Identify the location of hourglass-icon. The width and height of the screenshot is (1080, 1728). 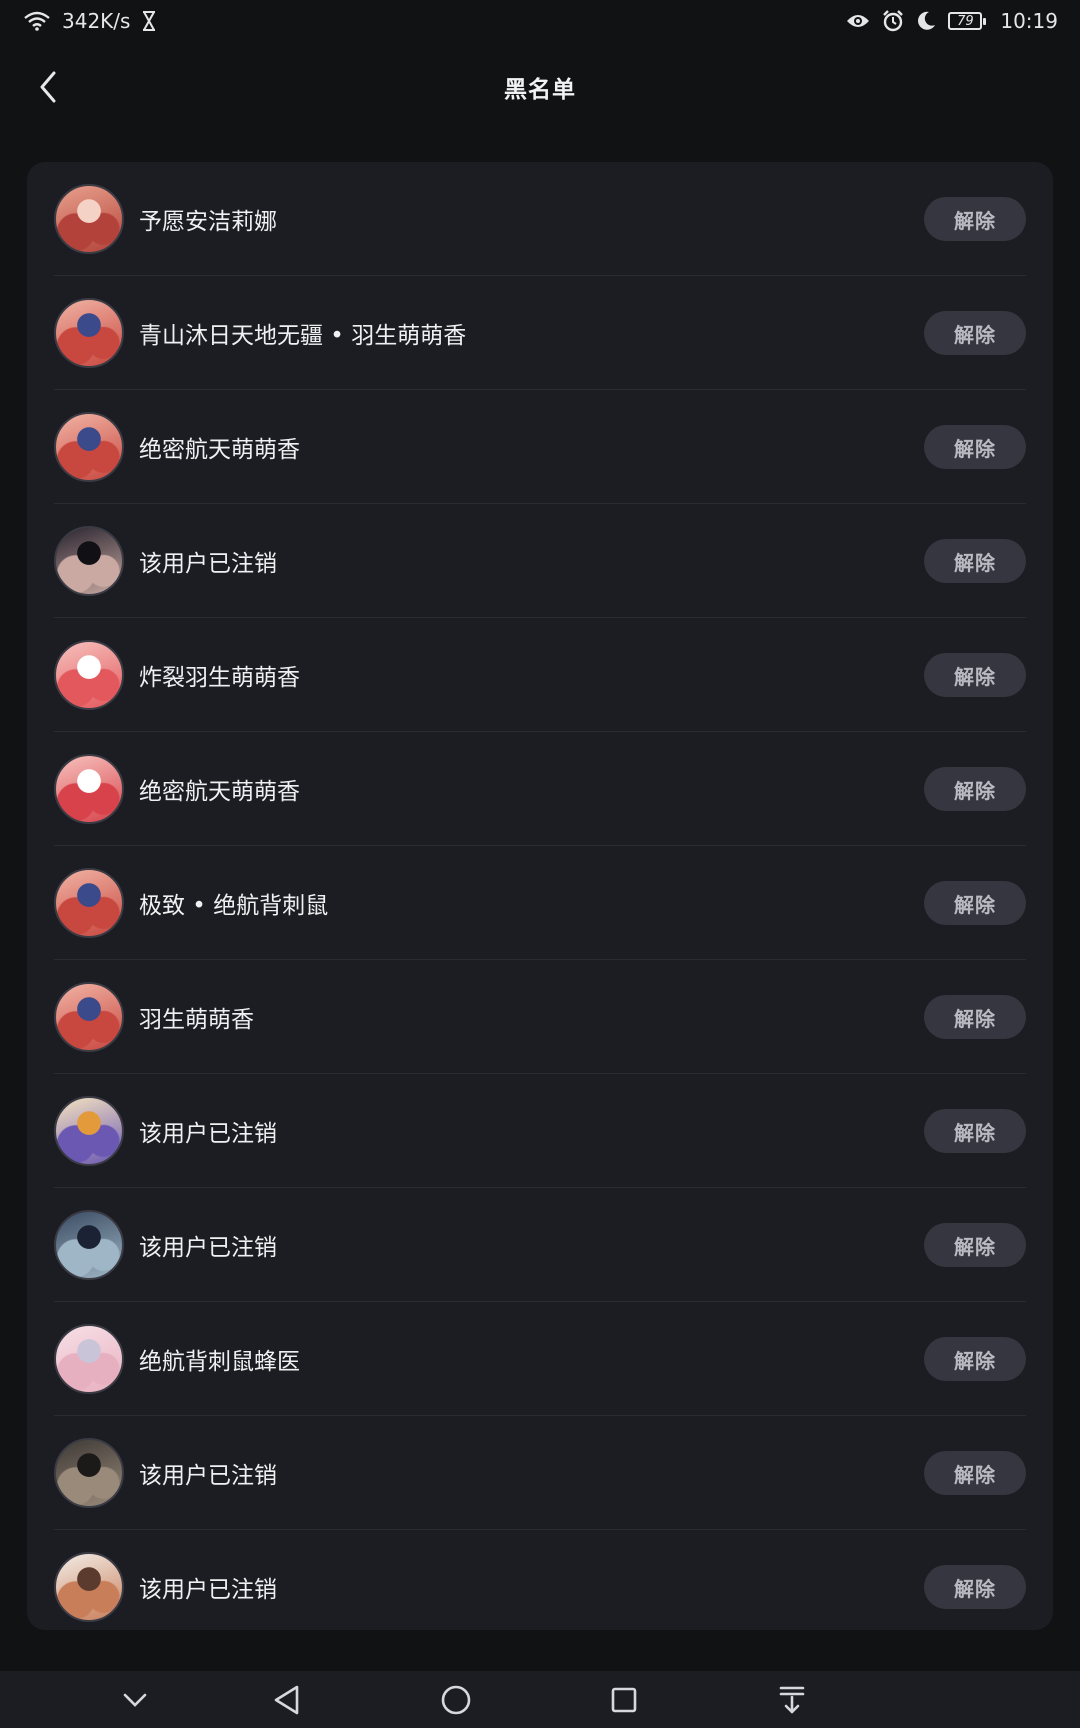
(149, 21).